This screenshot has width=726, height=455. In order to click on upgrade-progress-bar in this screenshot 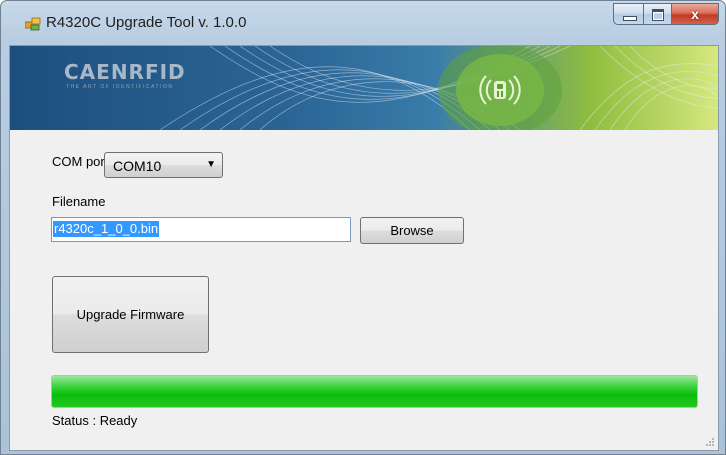, I will do `click(374, 391)`.